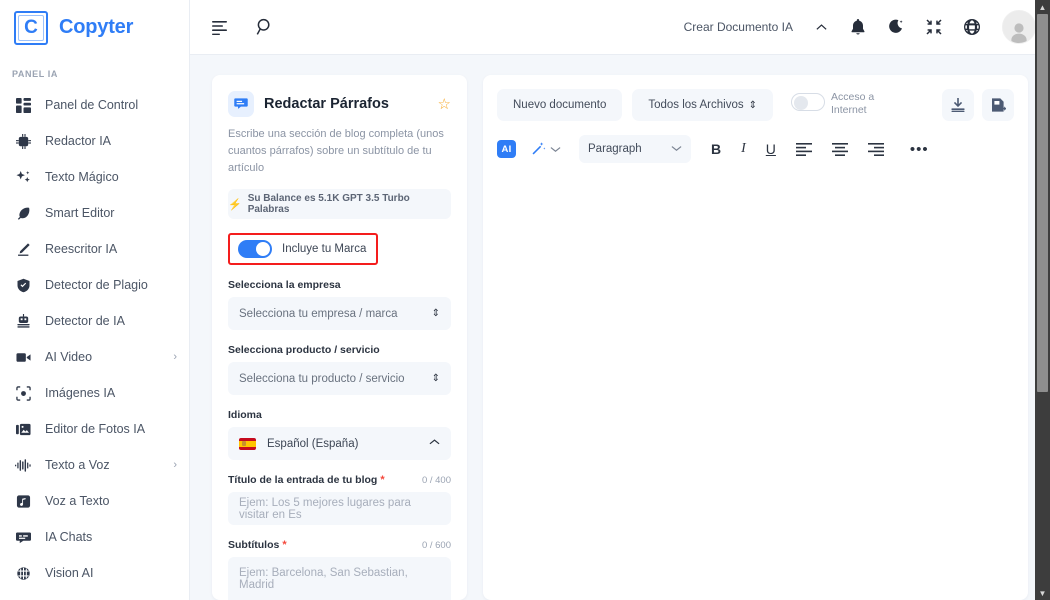  What do you see at coordinates (31, 27) in the screenshot?
I see `copyter-logo-icon: C` at bounding box center [31, 27].